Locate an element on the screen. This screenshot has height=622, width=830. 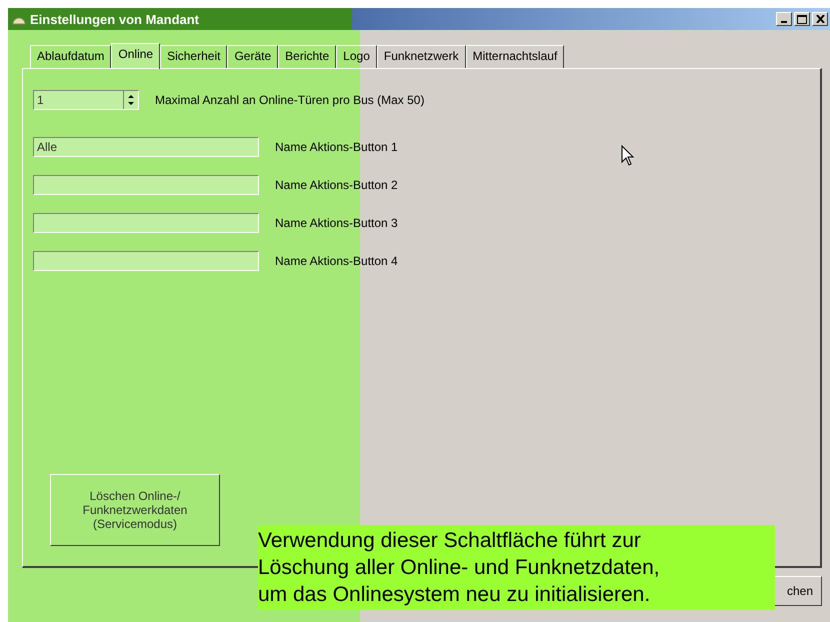
tooltip: Verwendung dieser Schaltfläche führt zur Löschung aller Online- und Funknetzdaten, um das Onlinesystem neu zu initialisieren. is located at coordinates (516, 567).